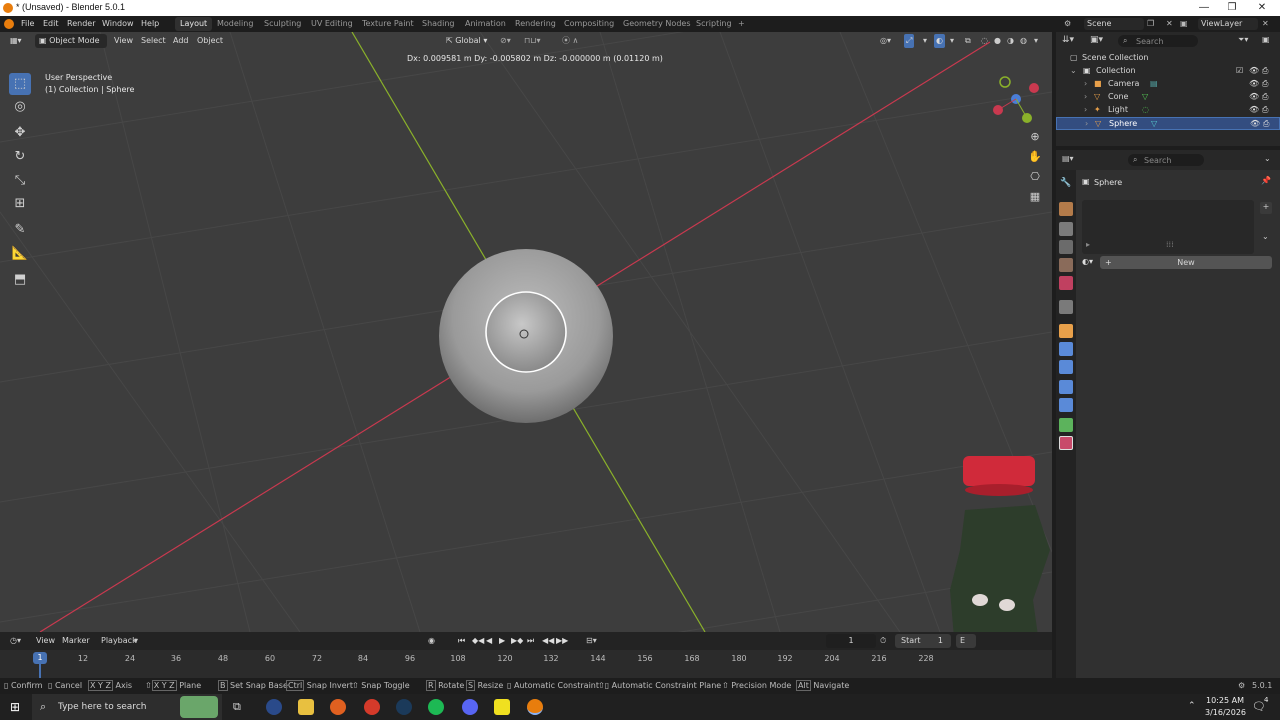 The image size is (1280, 720). What do you see at coordinates (851, 641) in the screenshot?
I see `current-frame-field: 1` at bounding box center [851, 641].